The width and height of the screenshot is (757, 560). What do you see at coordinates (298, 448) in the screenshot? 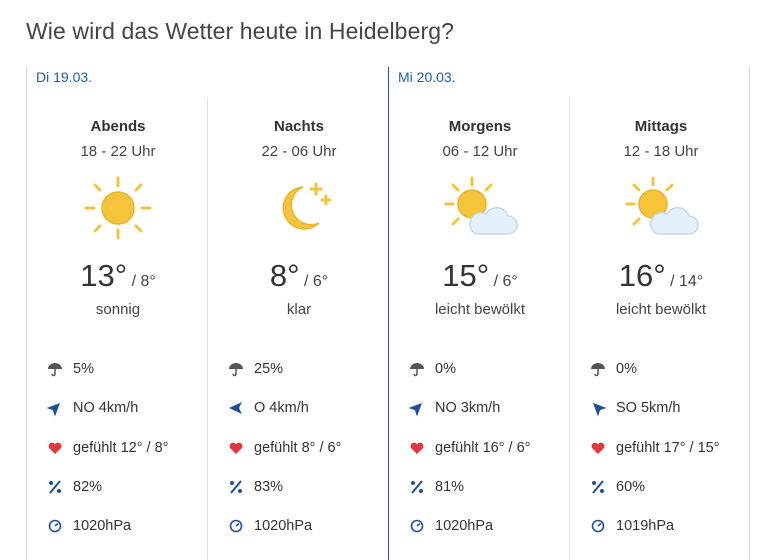
I see `feels-like-value: gefühlt 8° / 6°` at bounding box center [298, 448].